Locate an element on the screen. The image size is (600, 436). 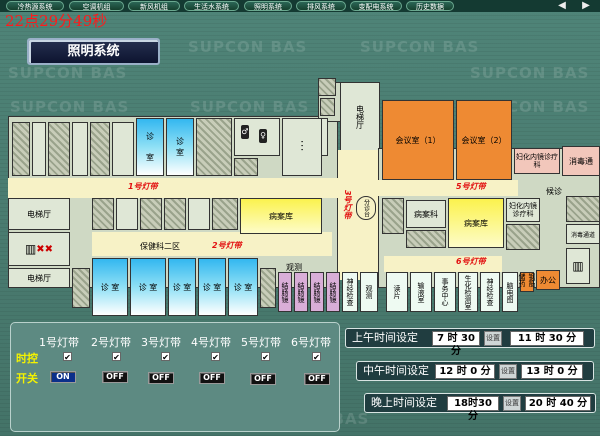
records-room-1: 病案库 is located at coordinates (281, 216).